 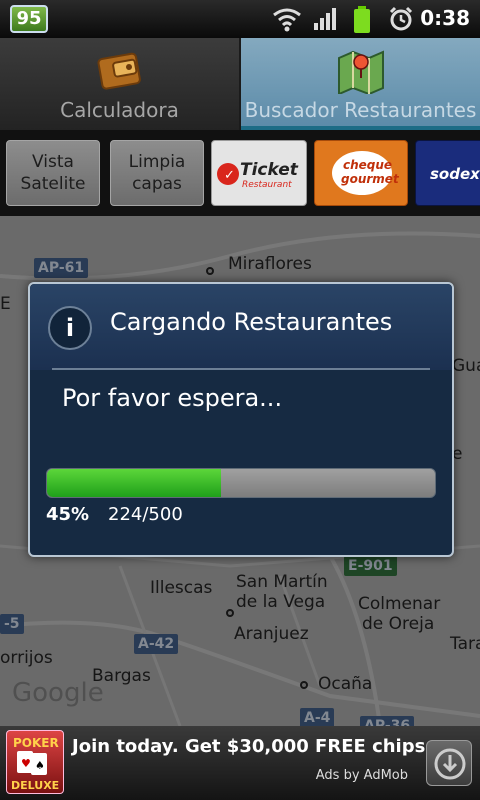 I want to click on svg-text: POKER, so click(x=36, y=743).